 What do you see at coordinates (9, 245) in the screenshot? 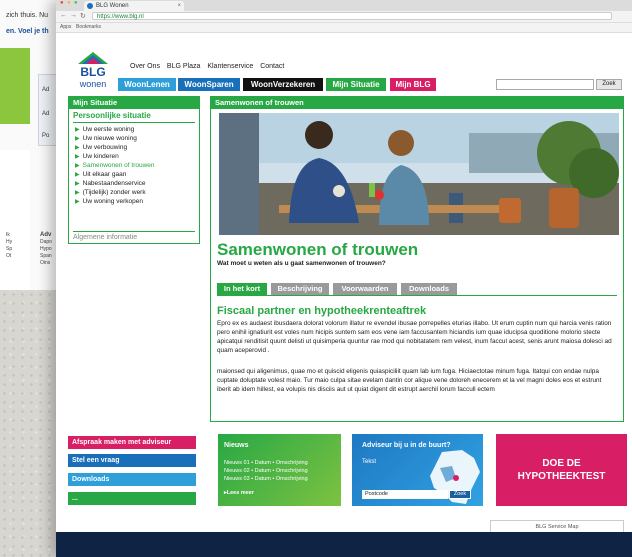
I see `background-mini-list: Ik Hy Sp Ot` at bounding box center [9, 245].